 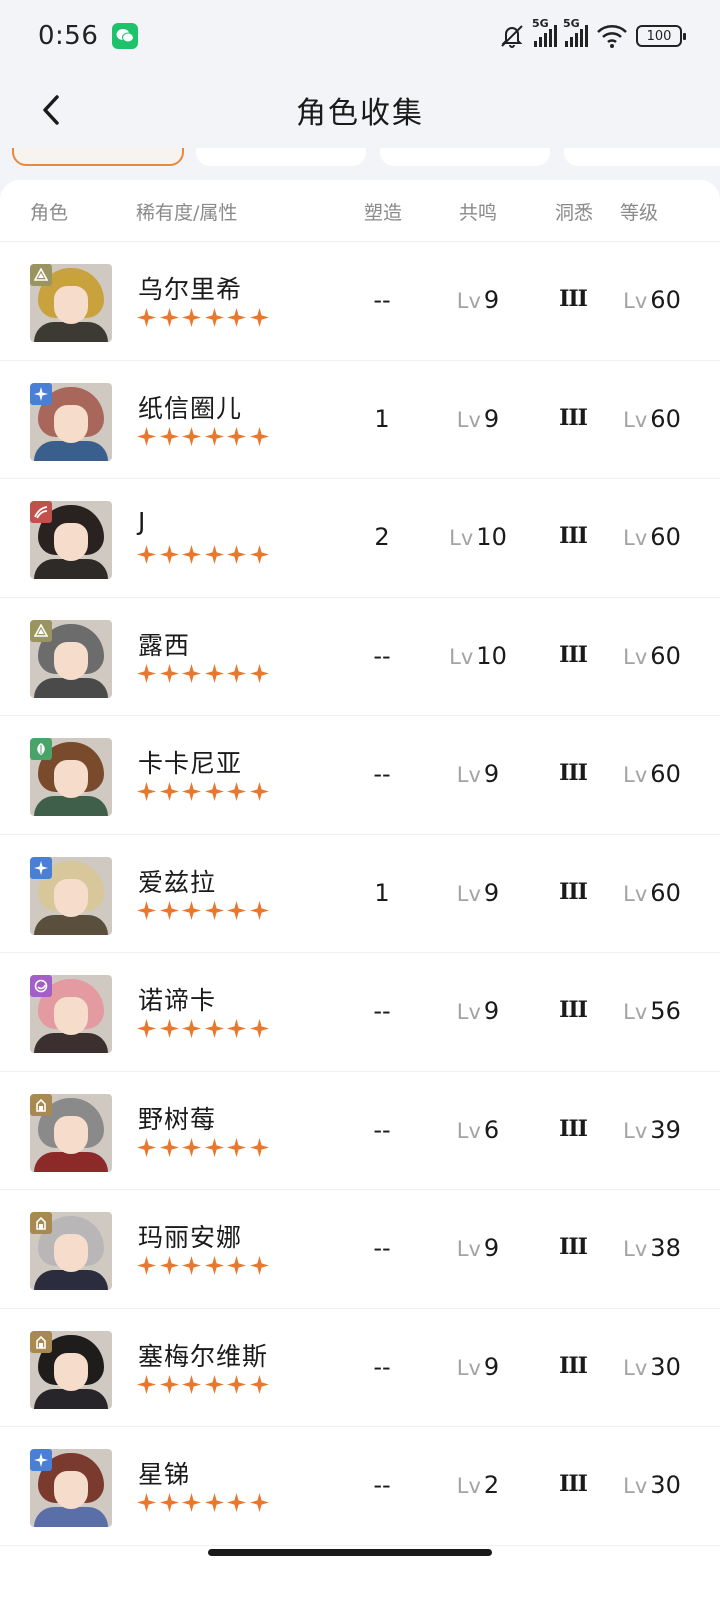 I want to click on character-row: 星锑 -- Lv 2 III Lv 30, so click(x=360, y=1486).